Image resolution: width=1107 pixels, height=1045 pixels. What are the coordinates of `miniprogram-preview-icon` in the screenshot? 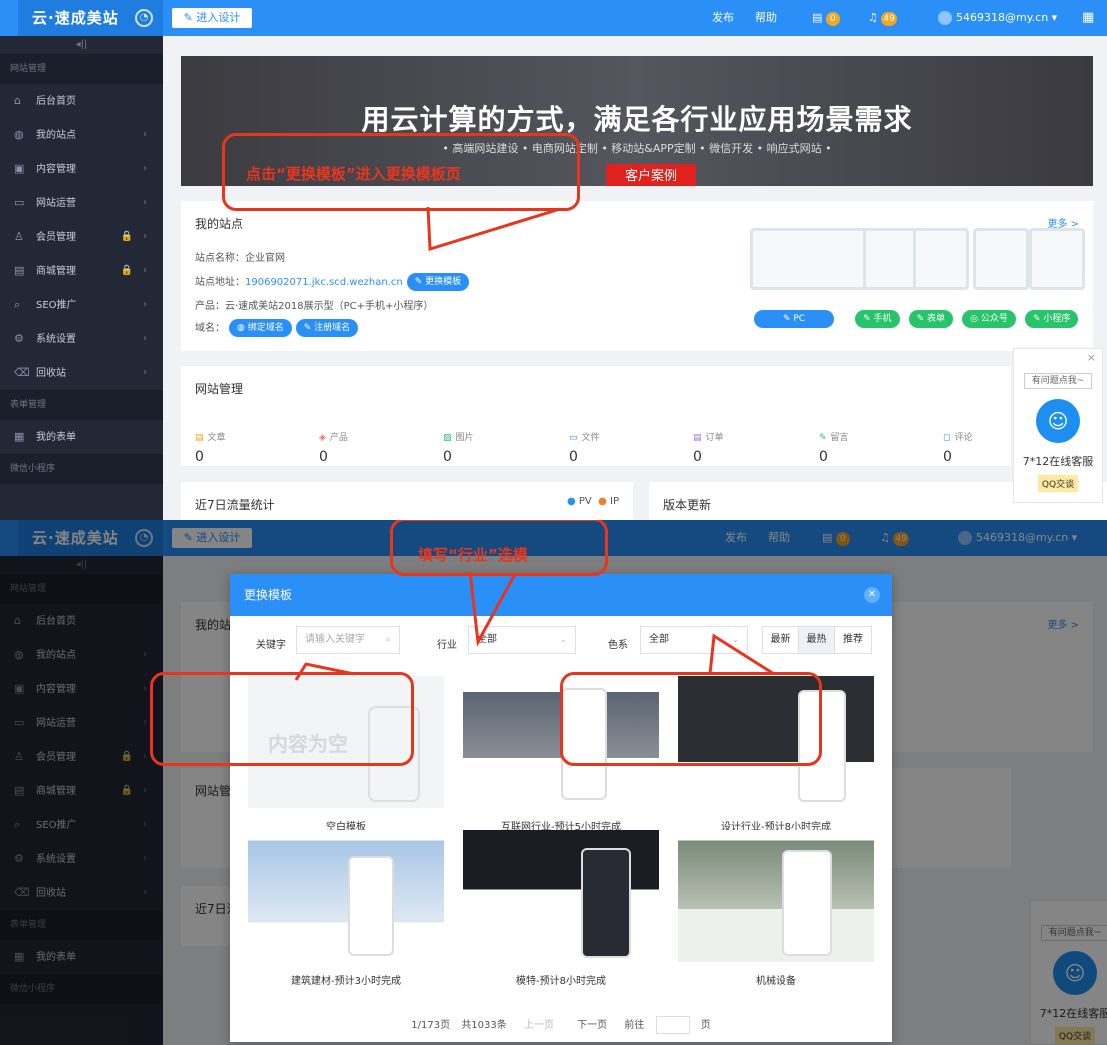 It's located at (1057, 259).